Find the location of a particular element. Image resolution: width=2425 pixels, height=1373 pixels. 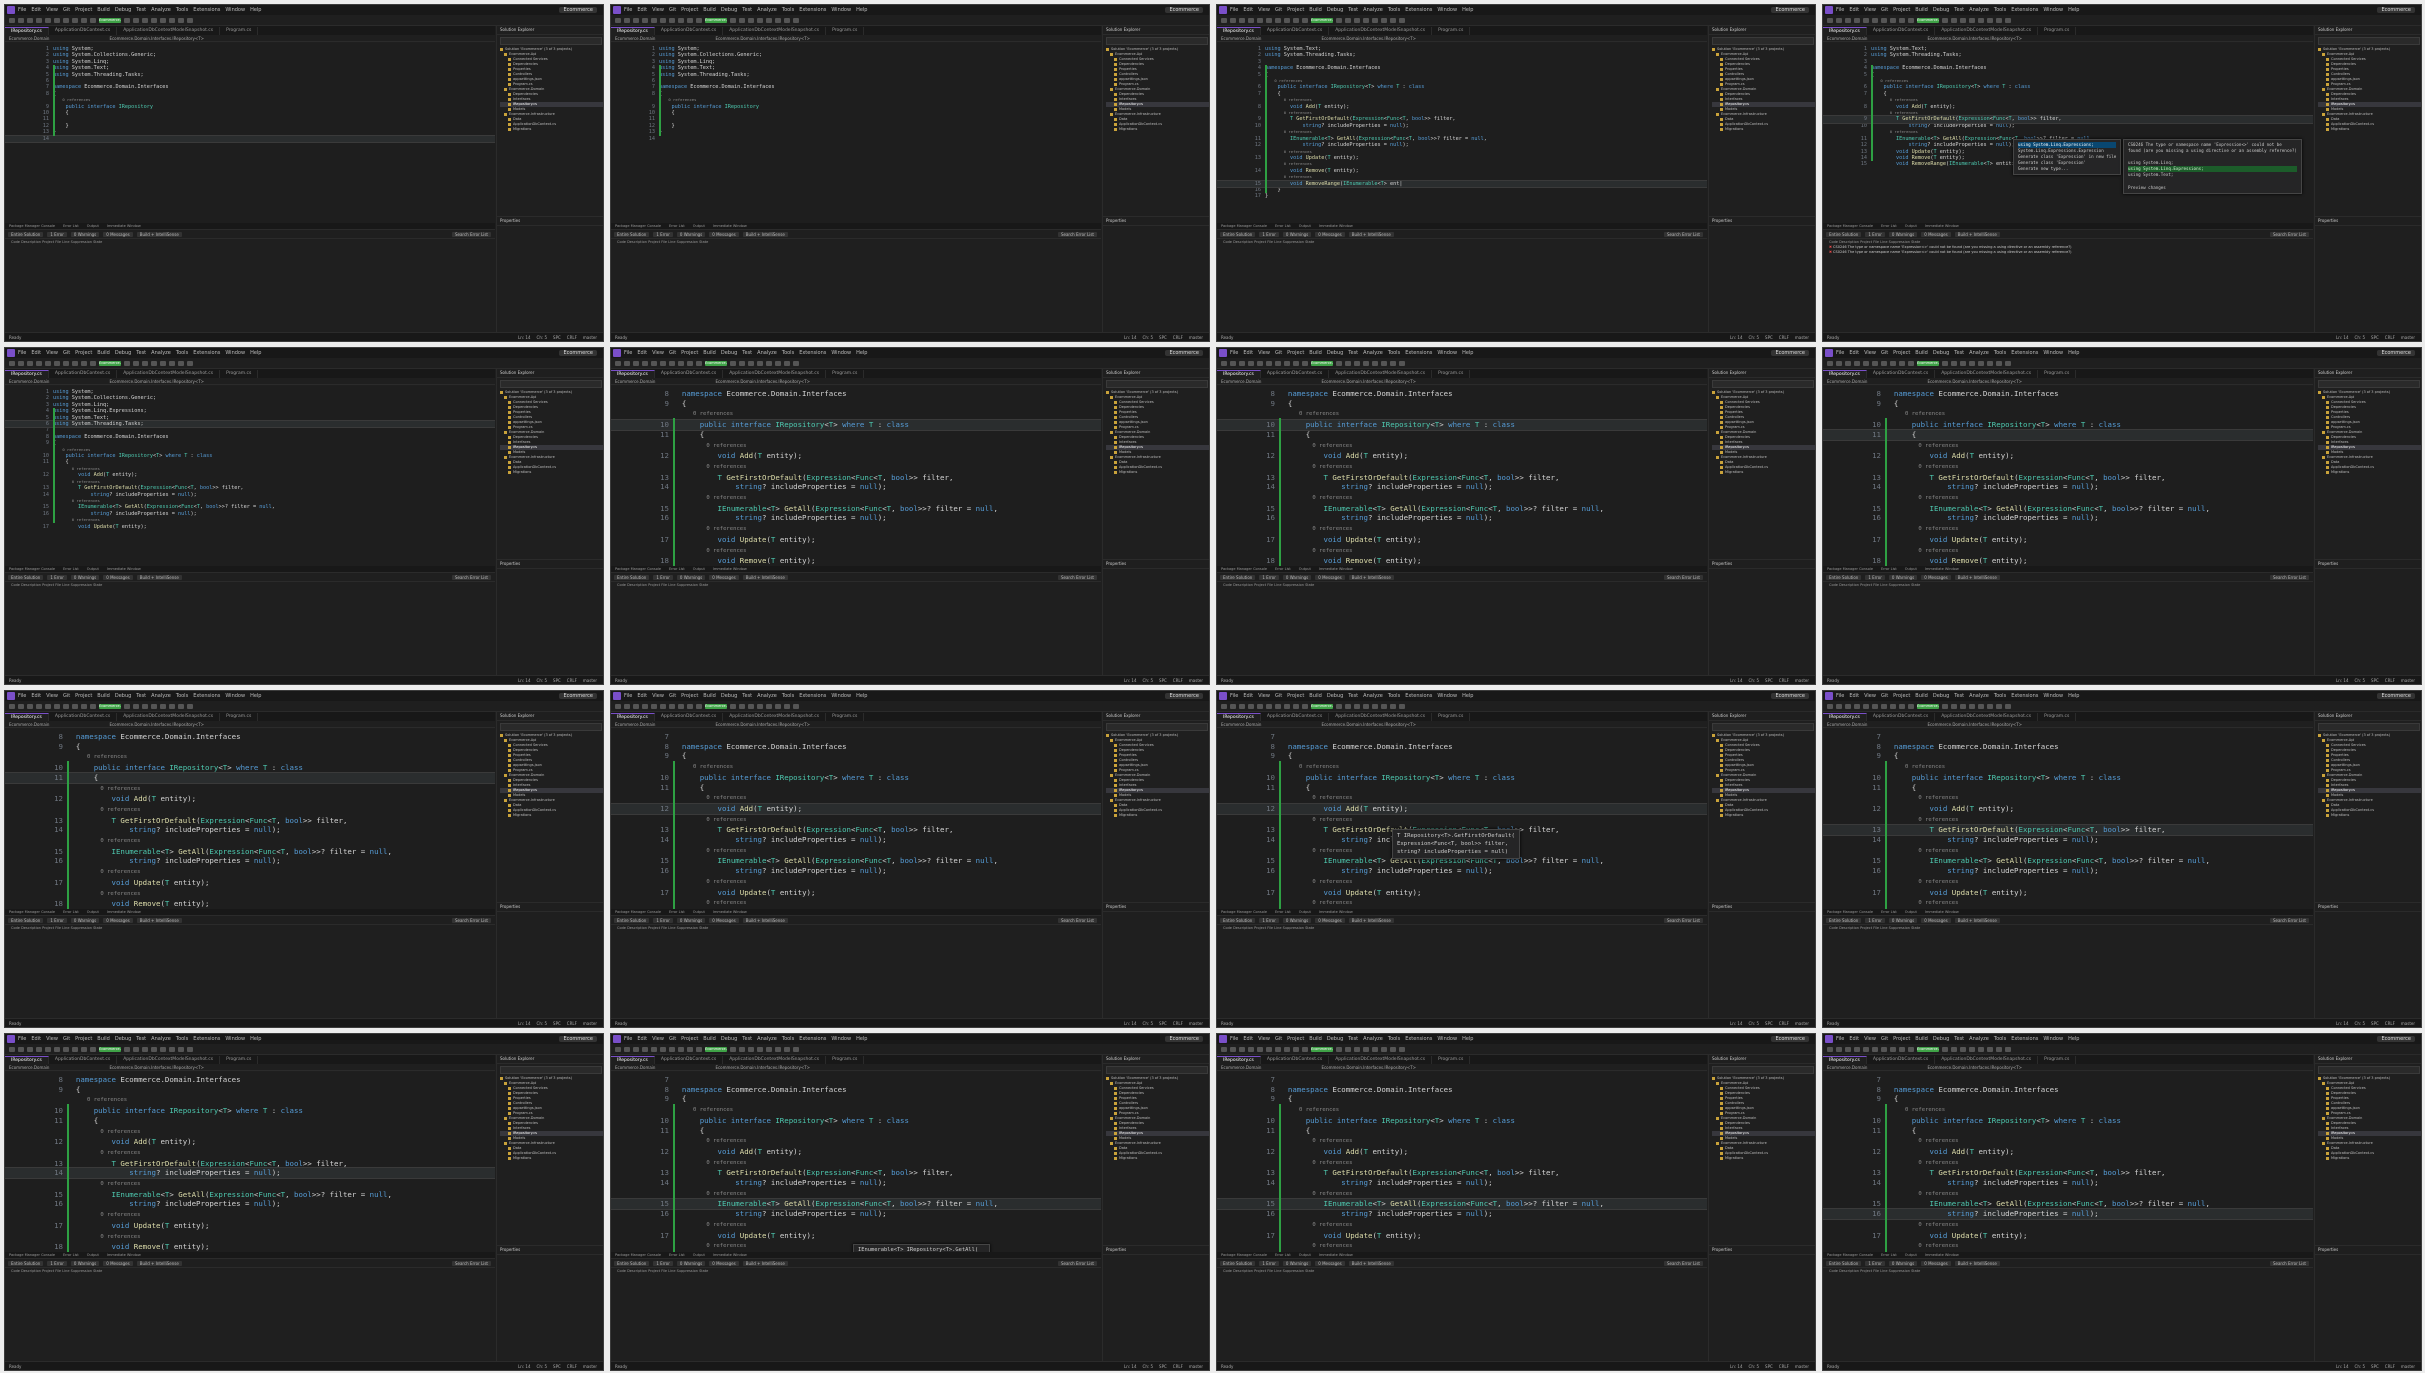

editor-tab: ApplicationDbContextModelSnapshot.cs is located at coordinates (169, 717).